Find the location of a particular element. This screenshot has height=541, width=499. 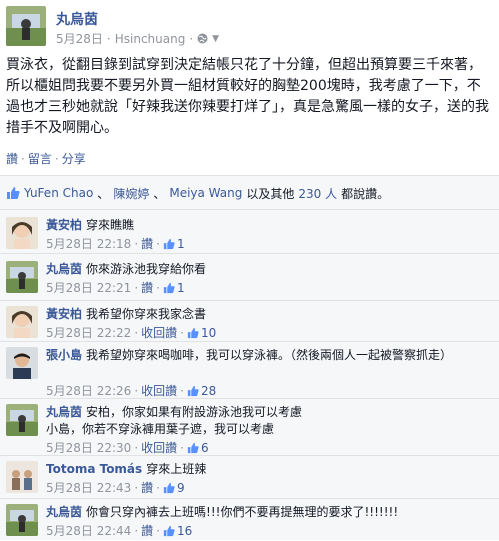

comment-meta: 5月28日 22:44 · 讚 · 16 is located at coordinates (119, 530).